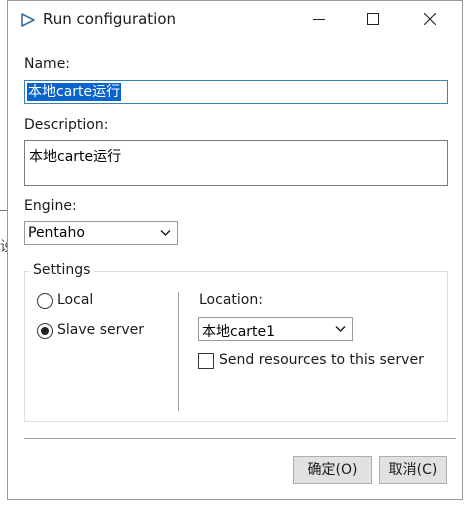 The width and height of the screenshot is (470, 508). What do you see at coordinates (110, 19) in the screenshot?
I see `window-title: Run configuration` at bounding box center [110, 19].